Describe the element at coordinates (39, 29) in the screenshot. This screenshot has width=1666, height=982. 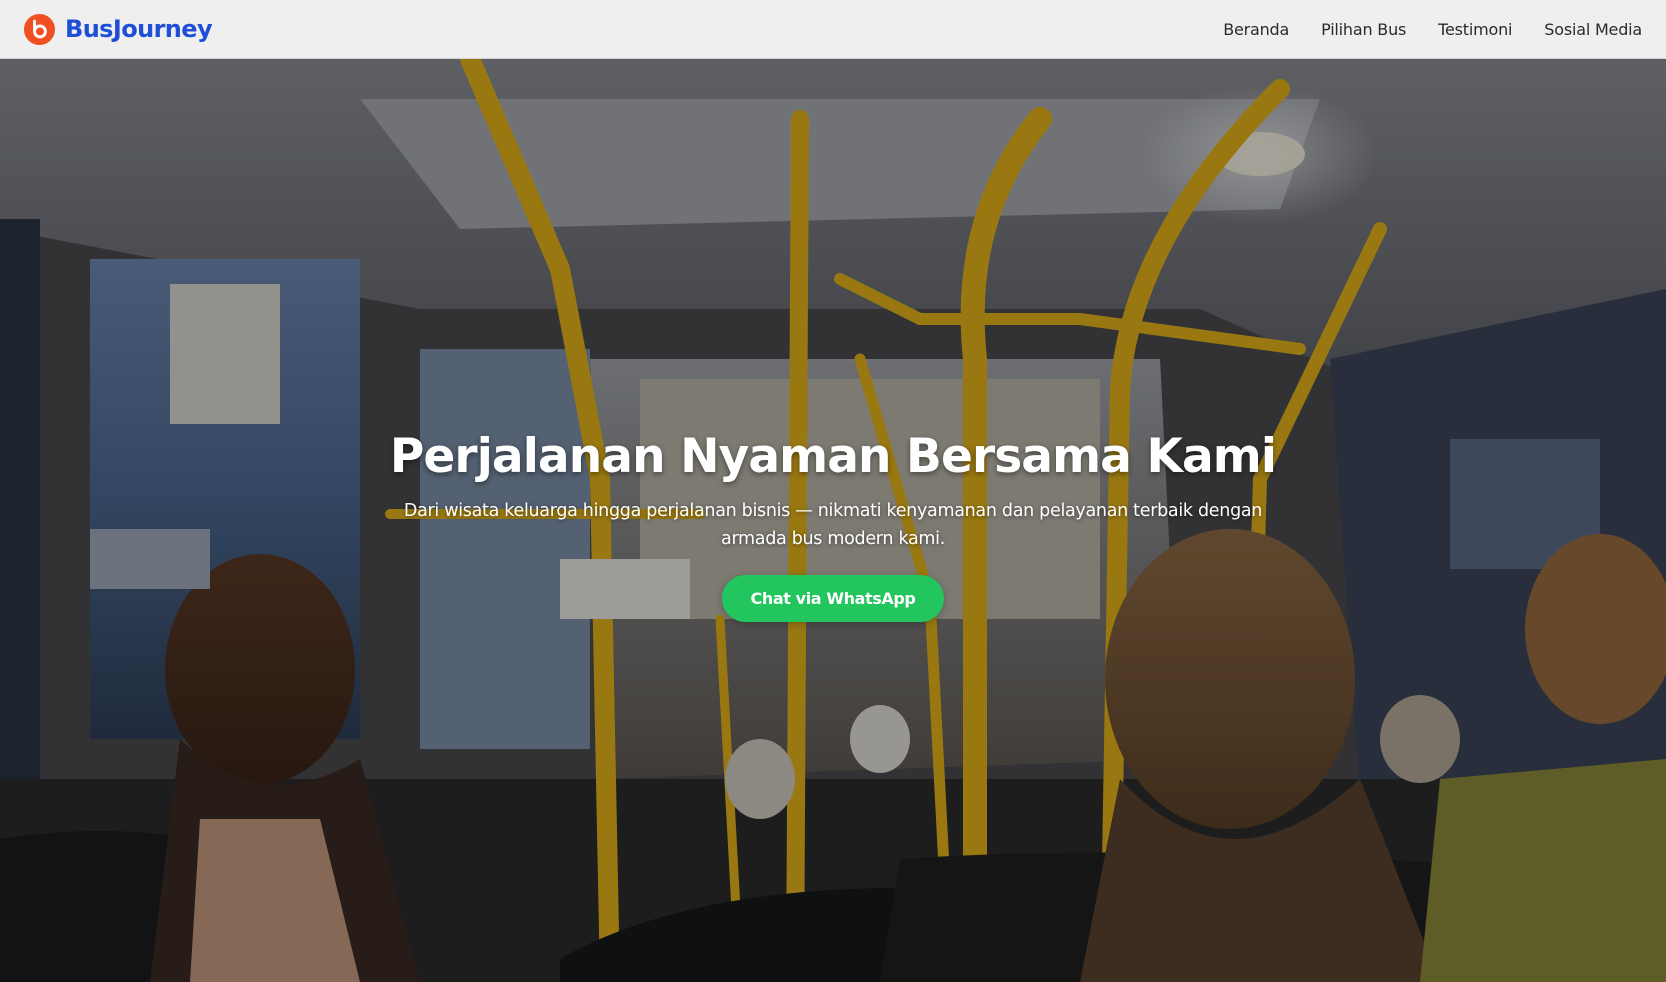
I see `brand-logo-icon` at that location.